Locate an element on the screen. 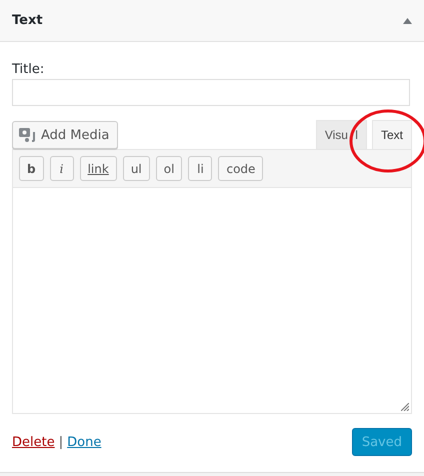 The height and width of the screenshot is (476, 424). field-label: Title: is located at coordinates (29, 69).